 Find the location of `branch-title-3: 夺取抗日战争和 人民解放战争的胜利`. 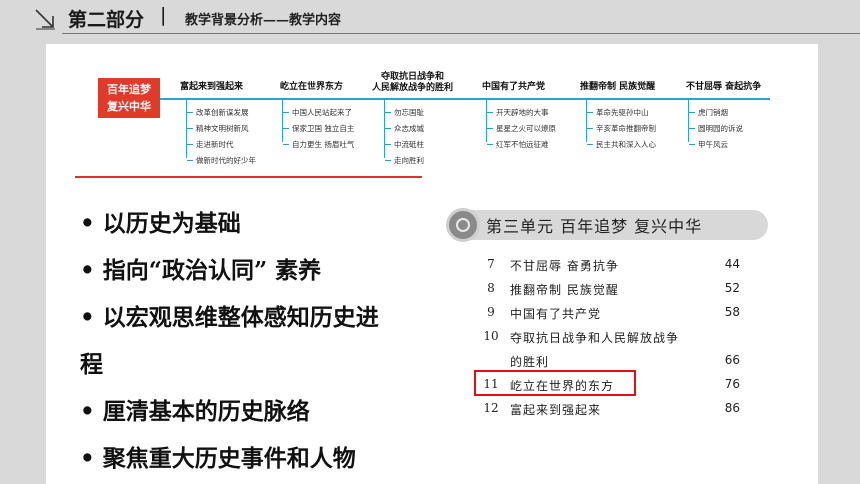

branch-title-3: 夺取抗日战争和 人民解放战争的胜利 is located at coordinates (412, 83).